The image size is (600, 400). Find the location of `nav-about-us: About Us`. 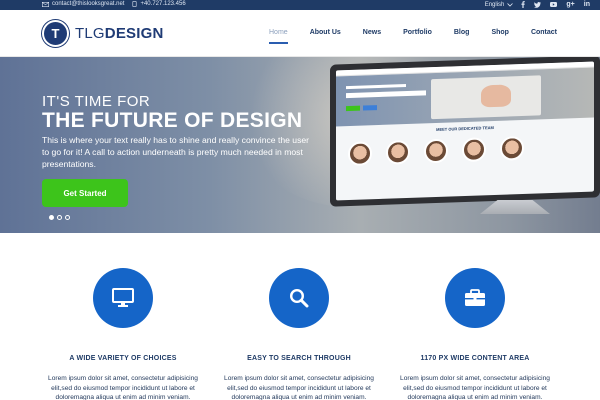

nav-about-us: About Us is located at coordinates (325, 36).